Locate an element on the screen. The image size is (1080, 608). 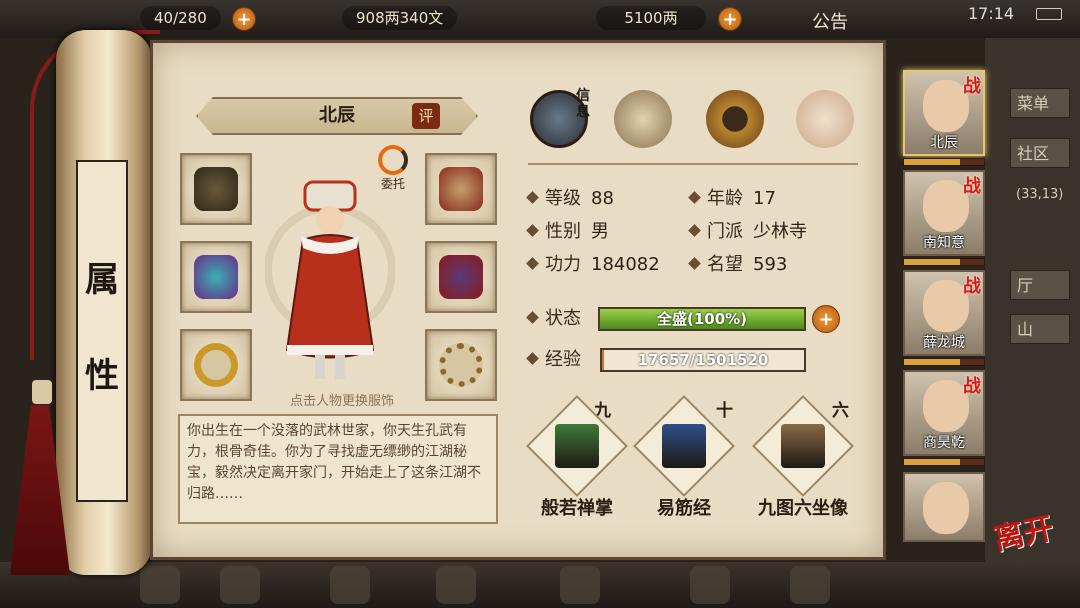
formation-menu-icon is located at coordinates (456, 585).